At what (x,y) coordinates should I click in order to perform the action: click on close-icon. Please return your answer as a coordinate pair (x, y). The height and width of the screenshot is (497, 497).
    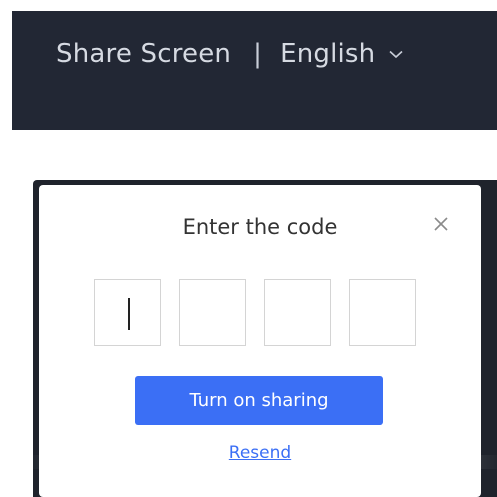
    Looking at the image, I should click on (441, 224).